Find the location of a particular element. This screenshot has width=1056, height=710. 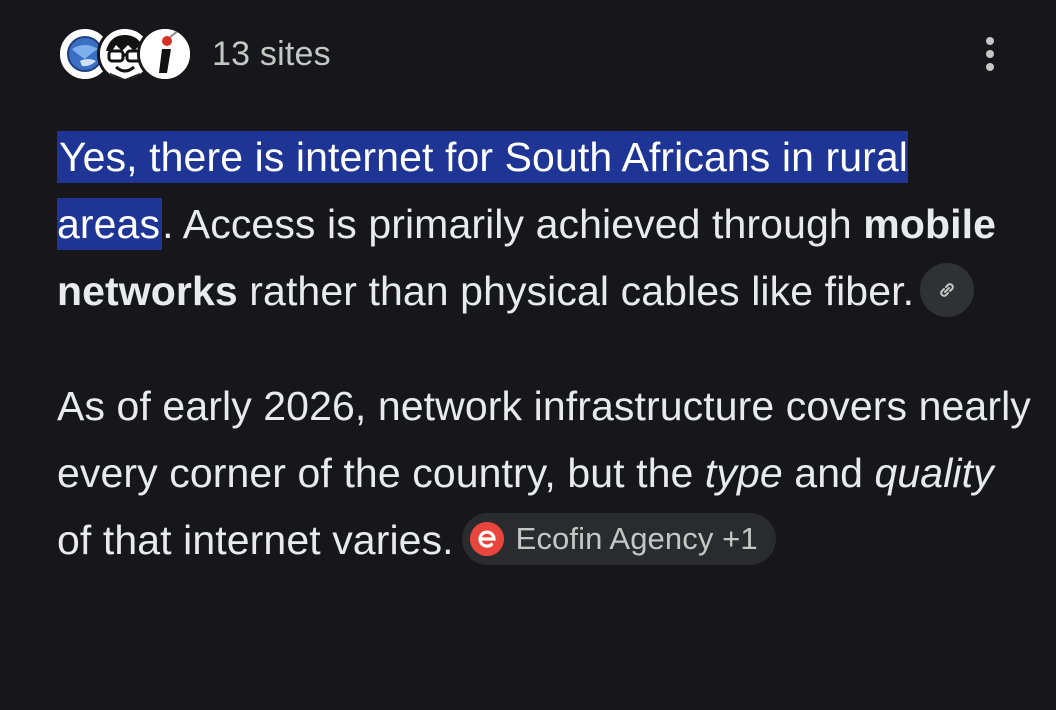

sources-header: 13 sites is located at coordinates (194, 54).